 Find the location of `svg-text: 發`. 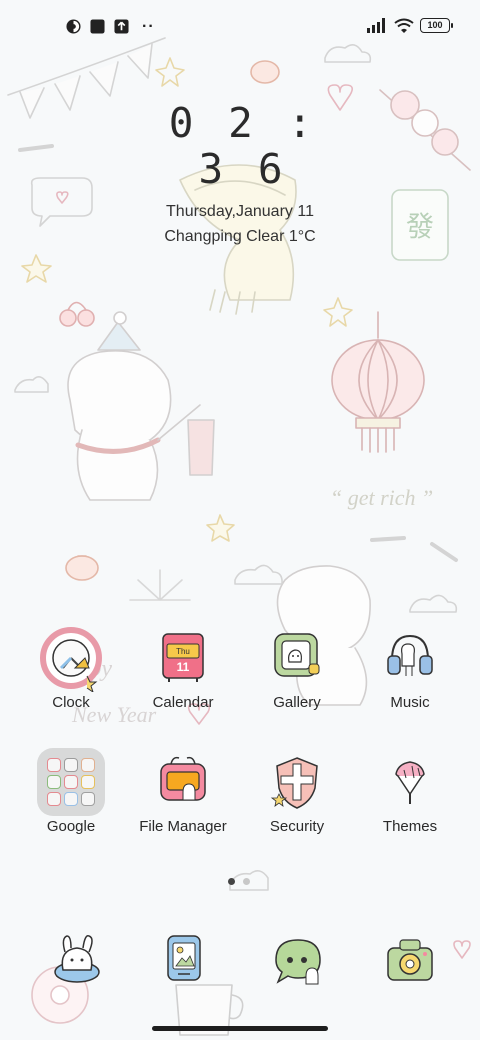

svg-text: 發 is located at coordinates (420, 226).